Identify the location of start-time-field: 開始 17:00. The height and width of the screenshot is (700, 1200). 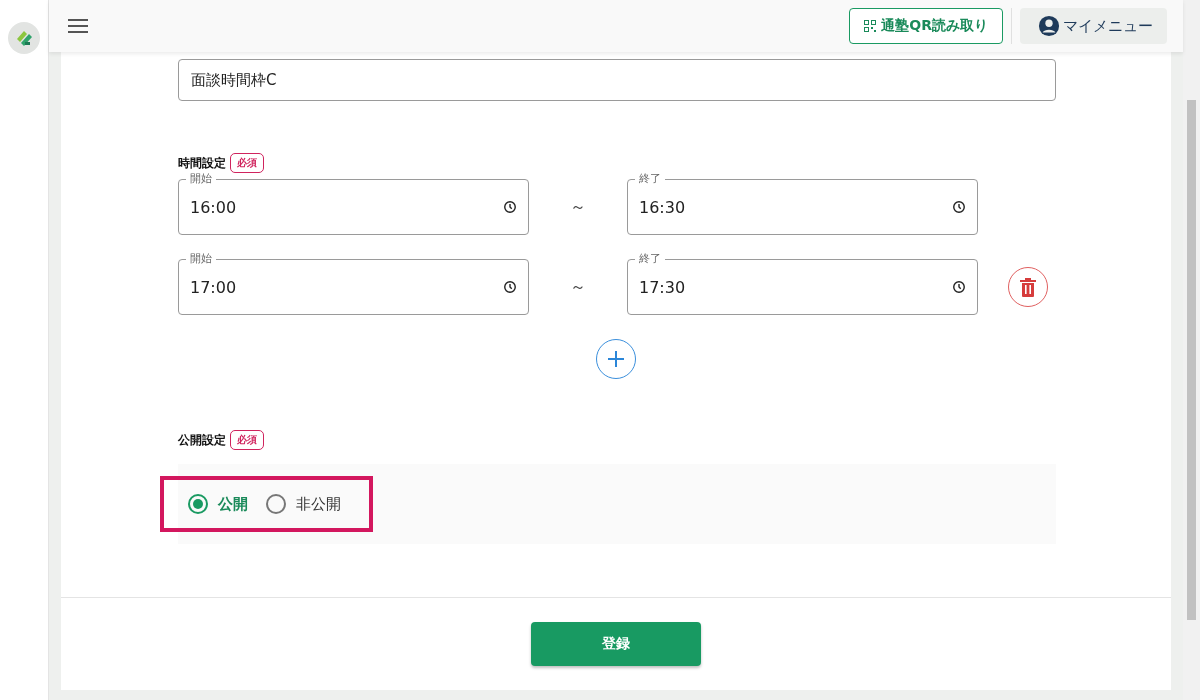
(353, 283).